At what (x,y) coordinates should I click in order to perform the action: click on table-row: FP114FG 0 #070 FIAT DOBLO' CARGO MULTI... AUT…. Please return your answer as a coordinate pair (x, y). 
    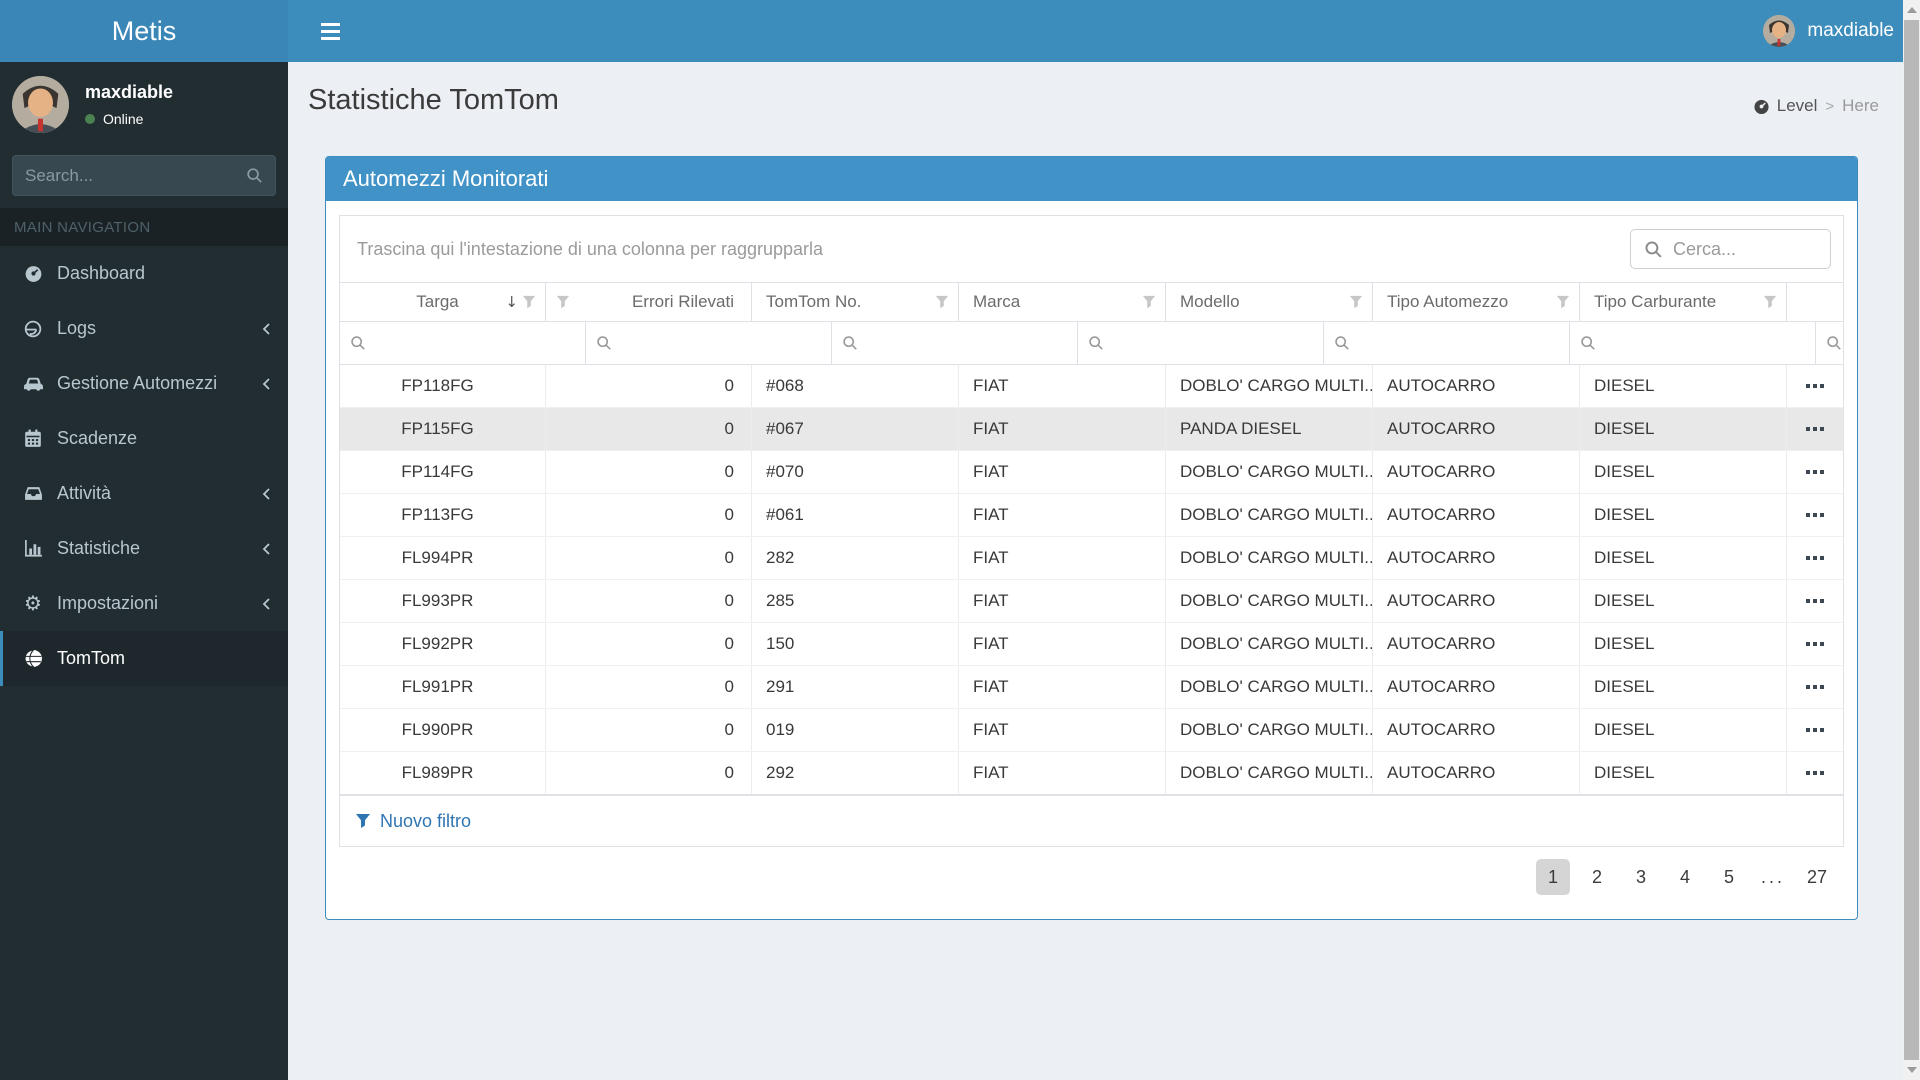
    Looking at the image, I should click on (1091, 472).